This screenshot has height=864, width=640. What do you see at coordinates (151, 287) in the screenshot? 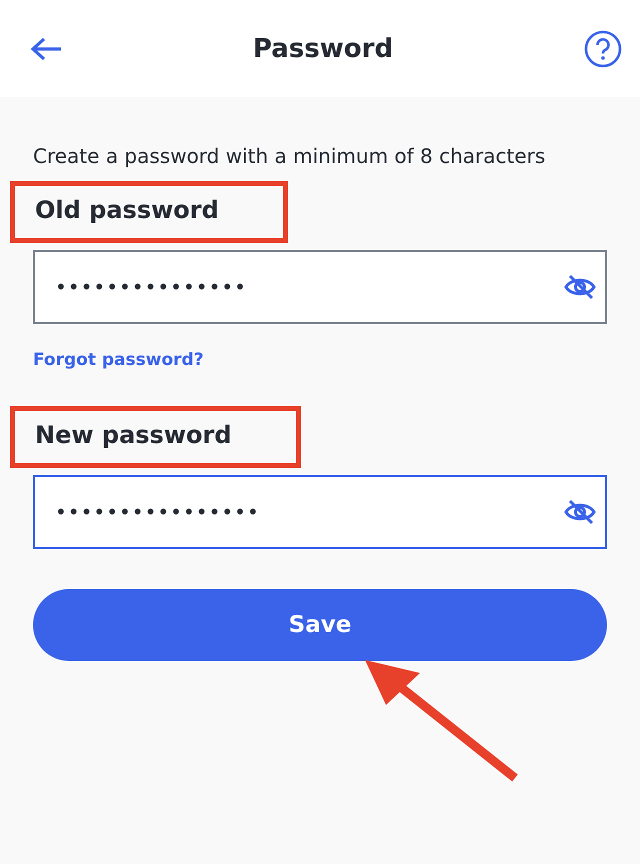
I see `password-value: •••••••••••••••` at bounding box center [151, 287].